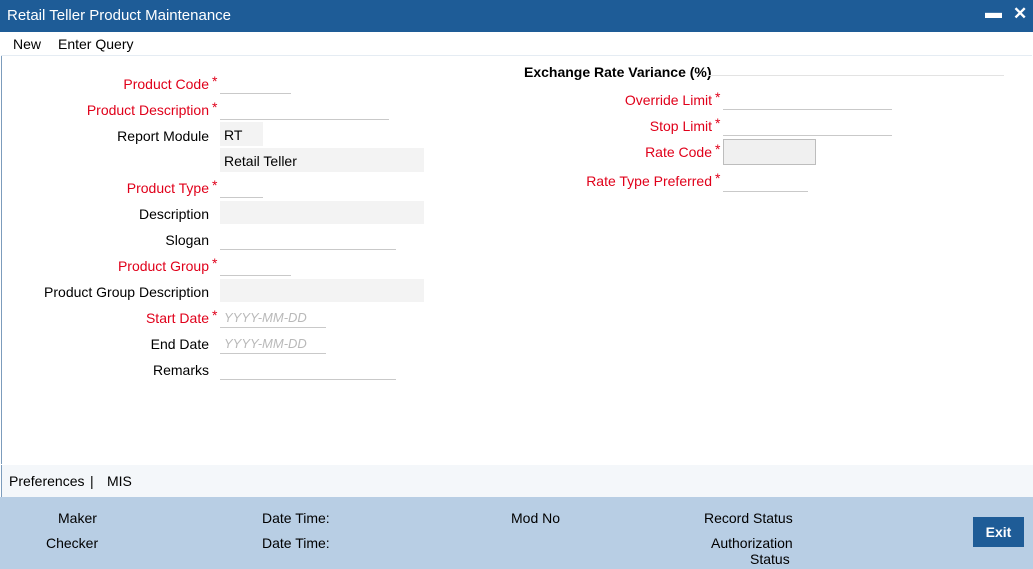 The height and width of the screenshot is (569, 1033). Describe the element at coordinates (516, 533) in the screenshot. I see `audit-footer` at that location.